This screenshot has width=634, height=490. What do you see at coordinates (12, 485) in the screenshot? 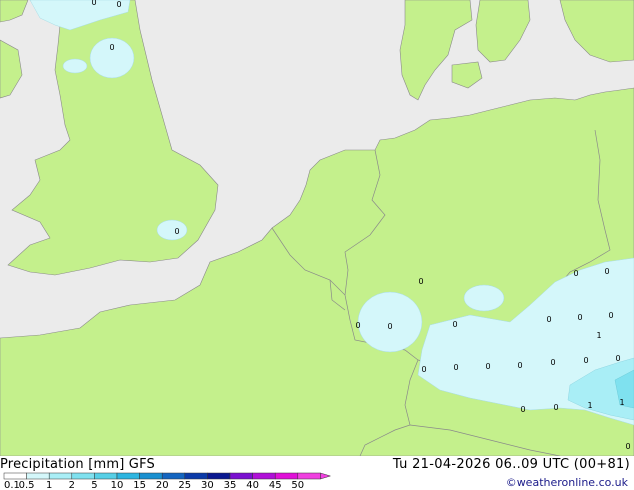
I see `scale-tick-label: 0.1` at bounding box center [12, 485].